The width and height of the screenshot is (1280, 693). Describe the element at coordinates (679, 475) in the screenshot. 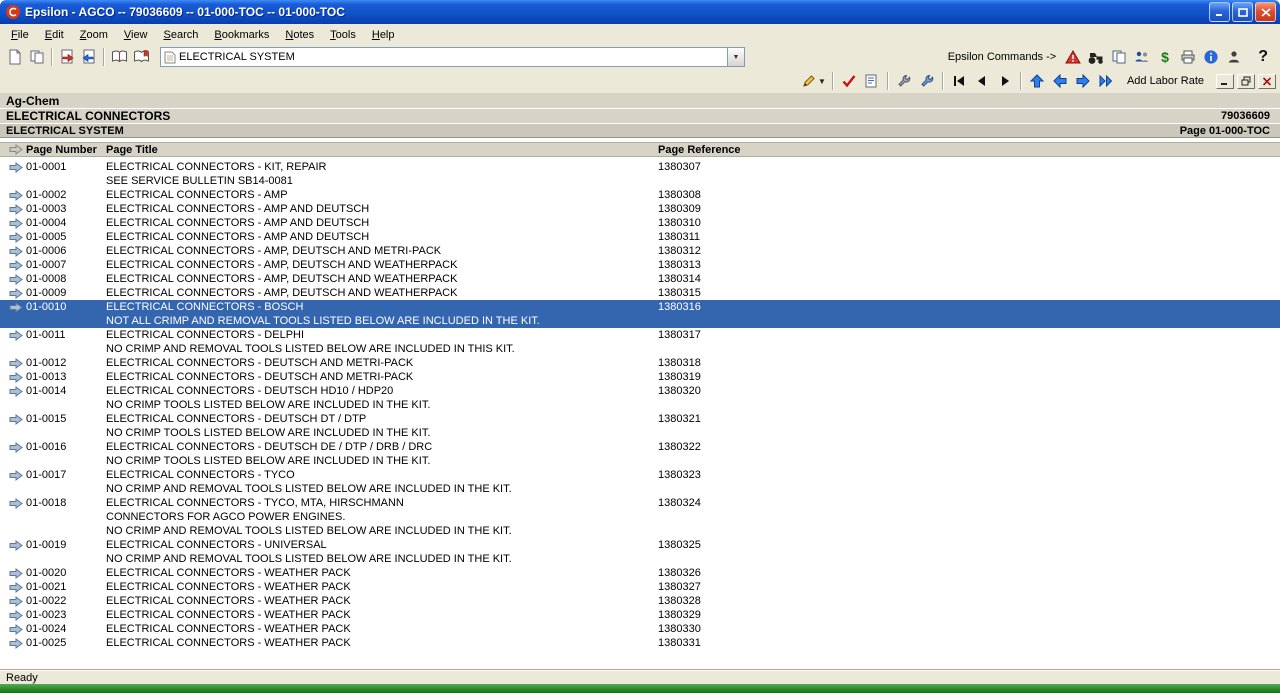

I see `row-page-reference: 1380323` at that location.